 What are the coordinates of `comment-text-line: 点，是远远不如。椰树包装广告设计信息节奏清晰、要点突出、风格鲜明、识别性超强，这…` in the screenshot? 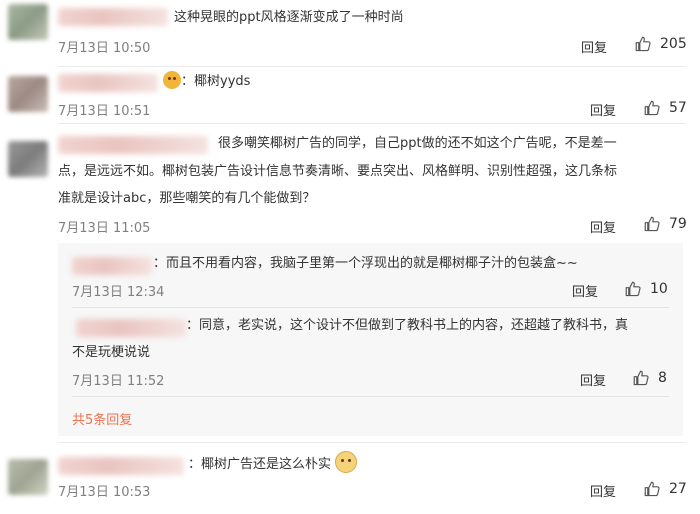 It's located at (338, 171).